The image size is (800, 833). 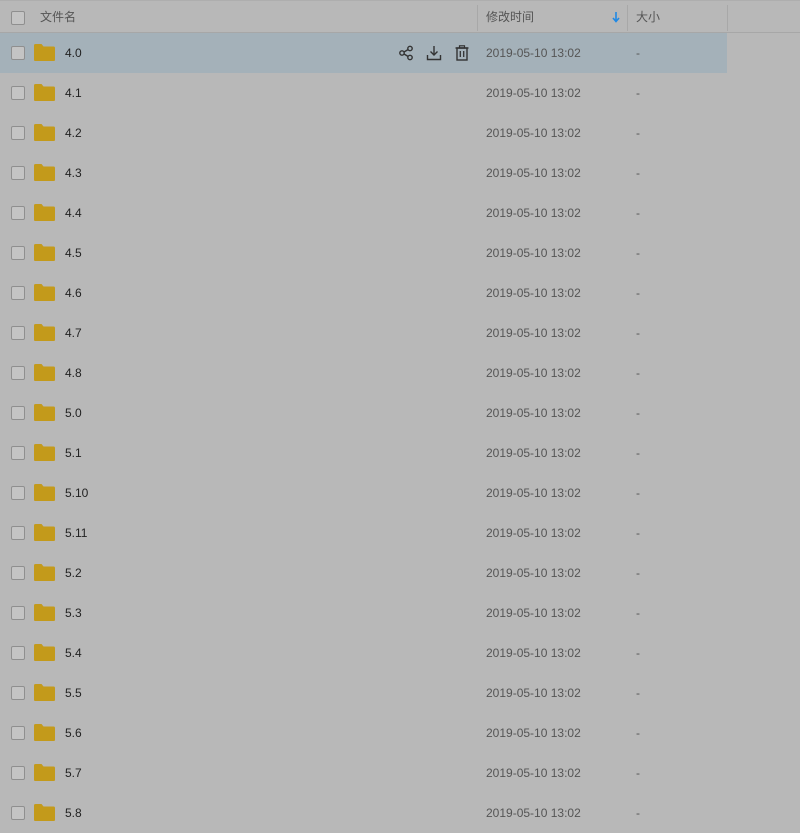 What do you see at coordinates (400, 173) in the screenshot?
I see `table-row: 4.3 2019-05-10 13:02 -` at bounding box center [400, 173].